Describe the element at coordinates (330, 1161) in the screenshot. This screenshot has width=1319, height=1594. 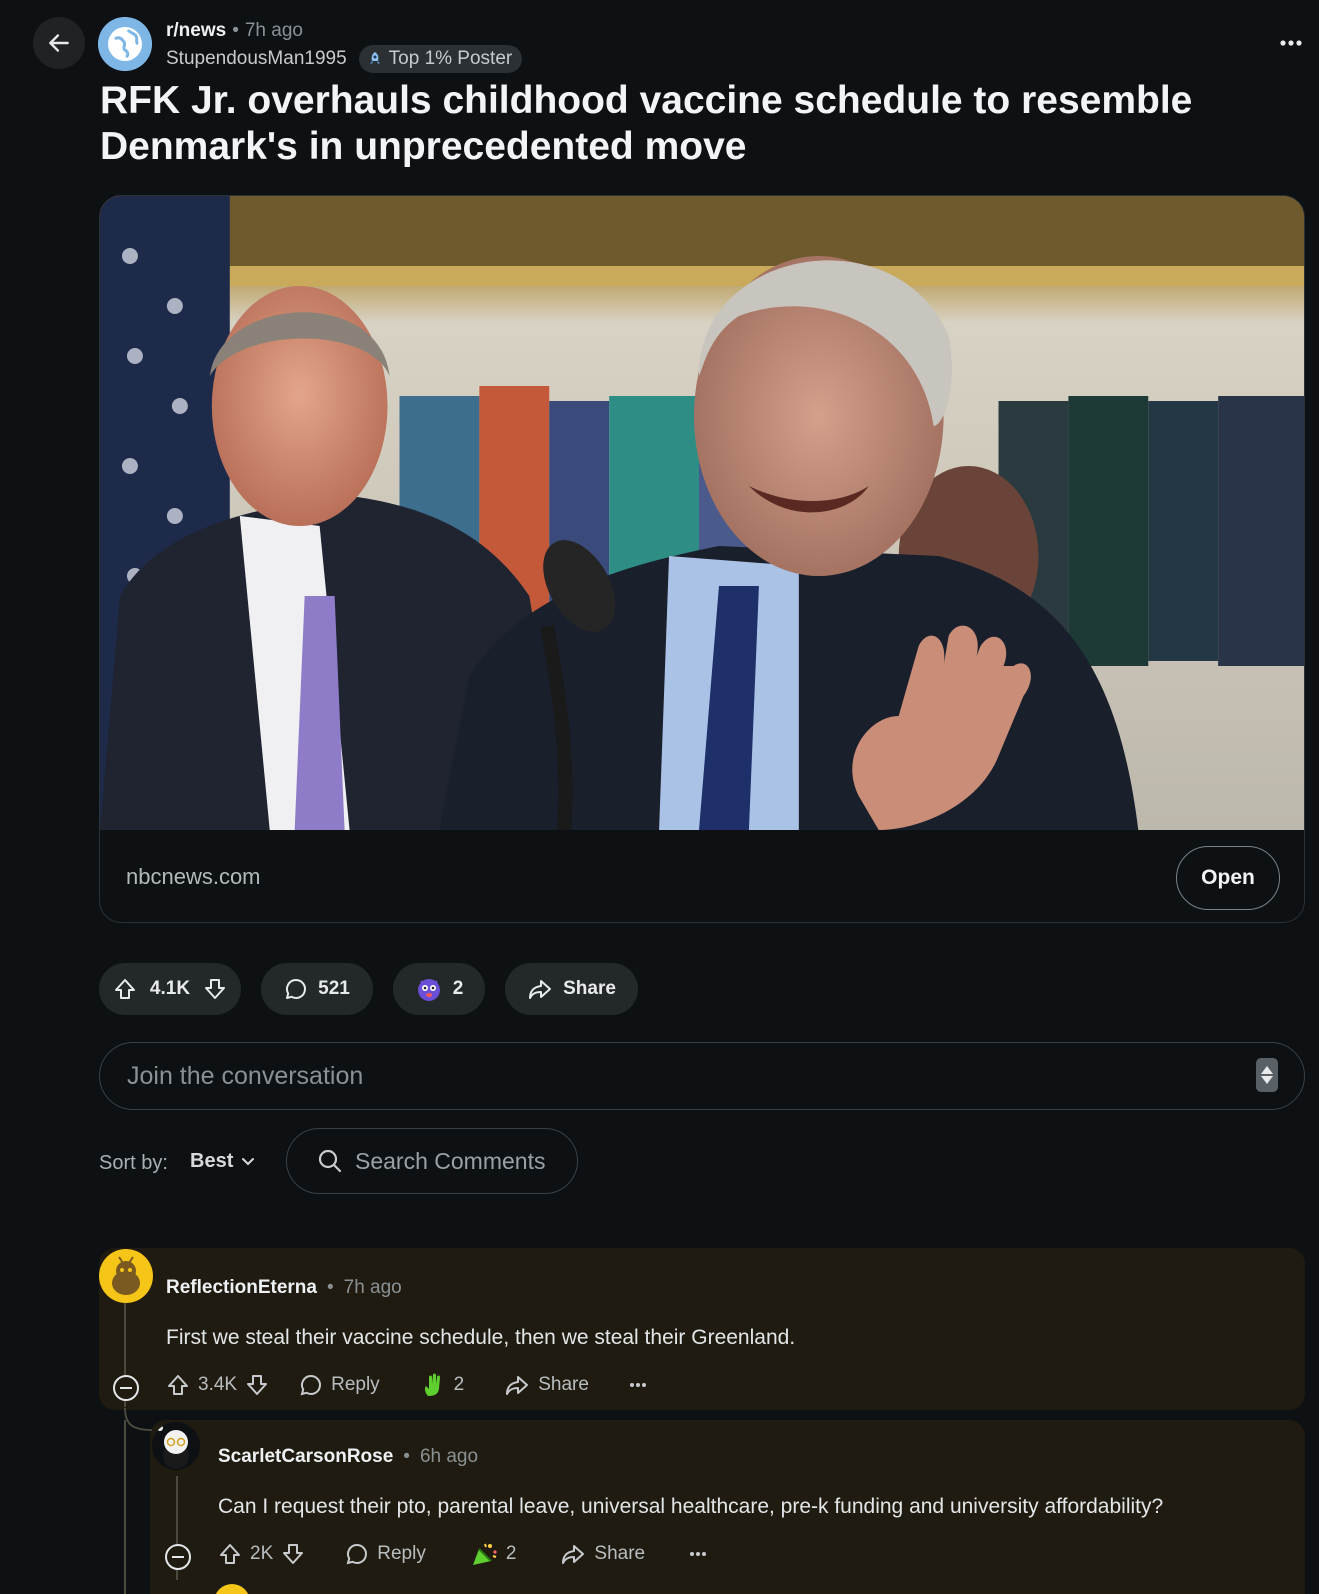
I see `search-icon` at that location.